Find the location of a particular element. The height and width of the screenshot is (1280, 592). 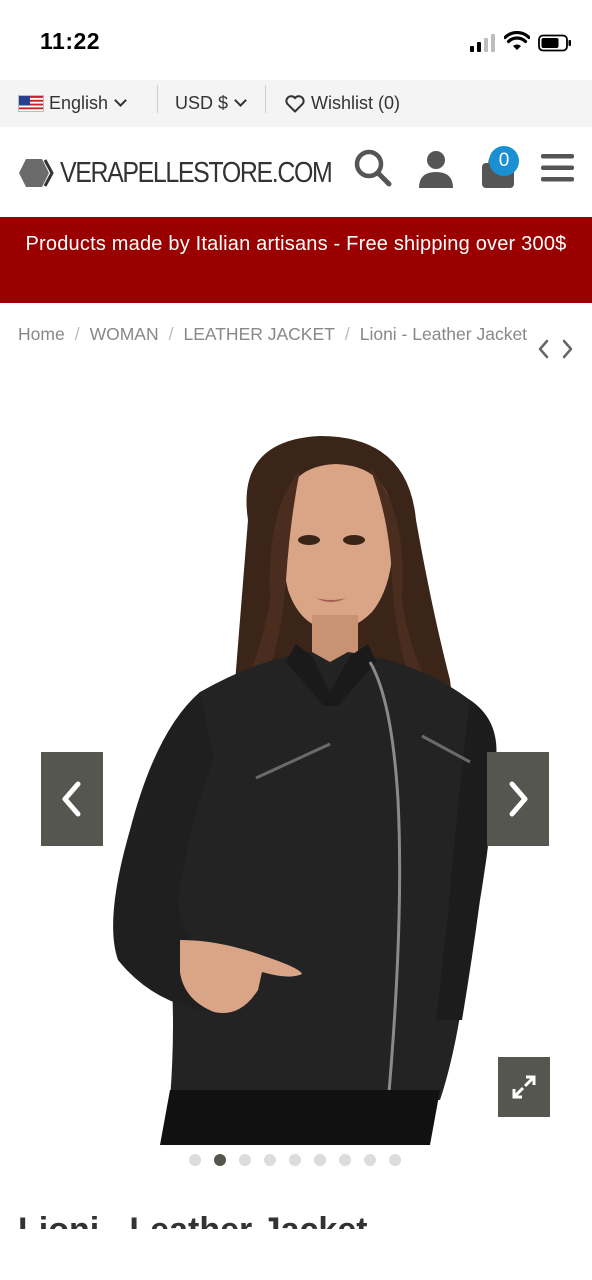

menu-icon is located at coordinates (559, 168).